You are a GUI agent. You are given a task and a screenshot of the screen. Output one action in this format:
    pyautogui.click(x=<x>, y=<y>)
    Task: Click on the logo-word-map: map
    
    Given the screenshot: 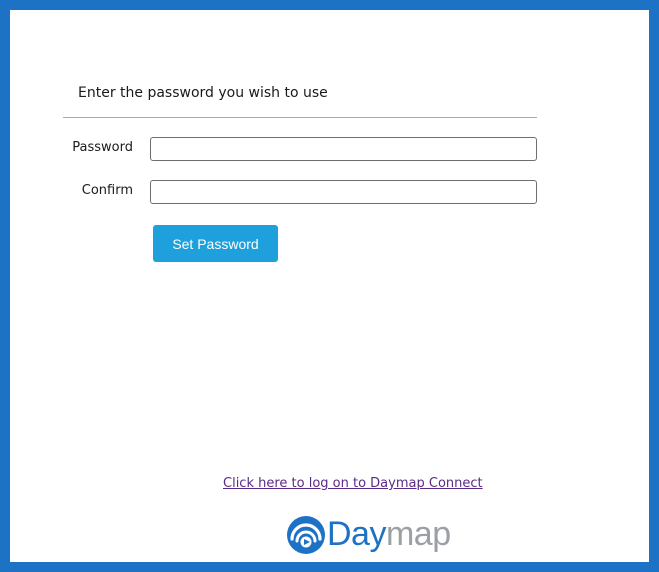 What is the action you would take?
    pyautogui.click(x=418, y=534)
    